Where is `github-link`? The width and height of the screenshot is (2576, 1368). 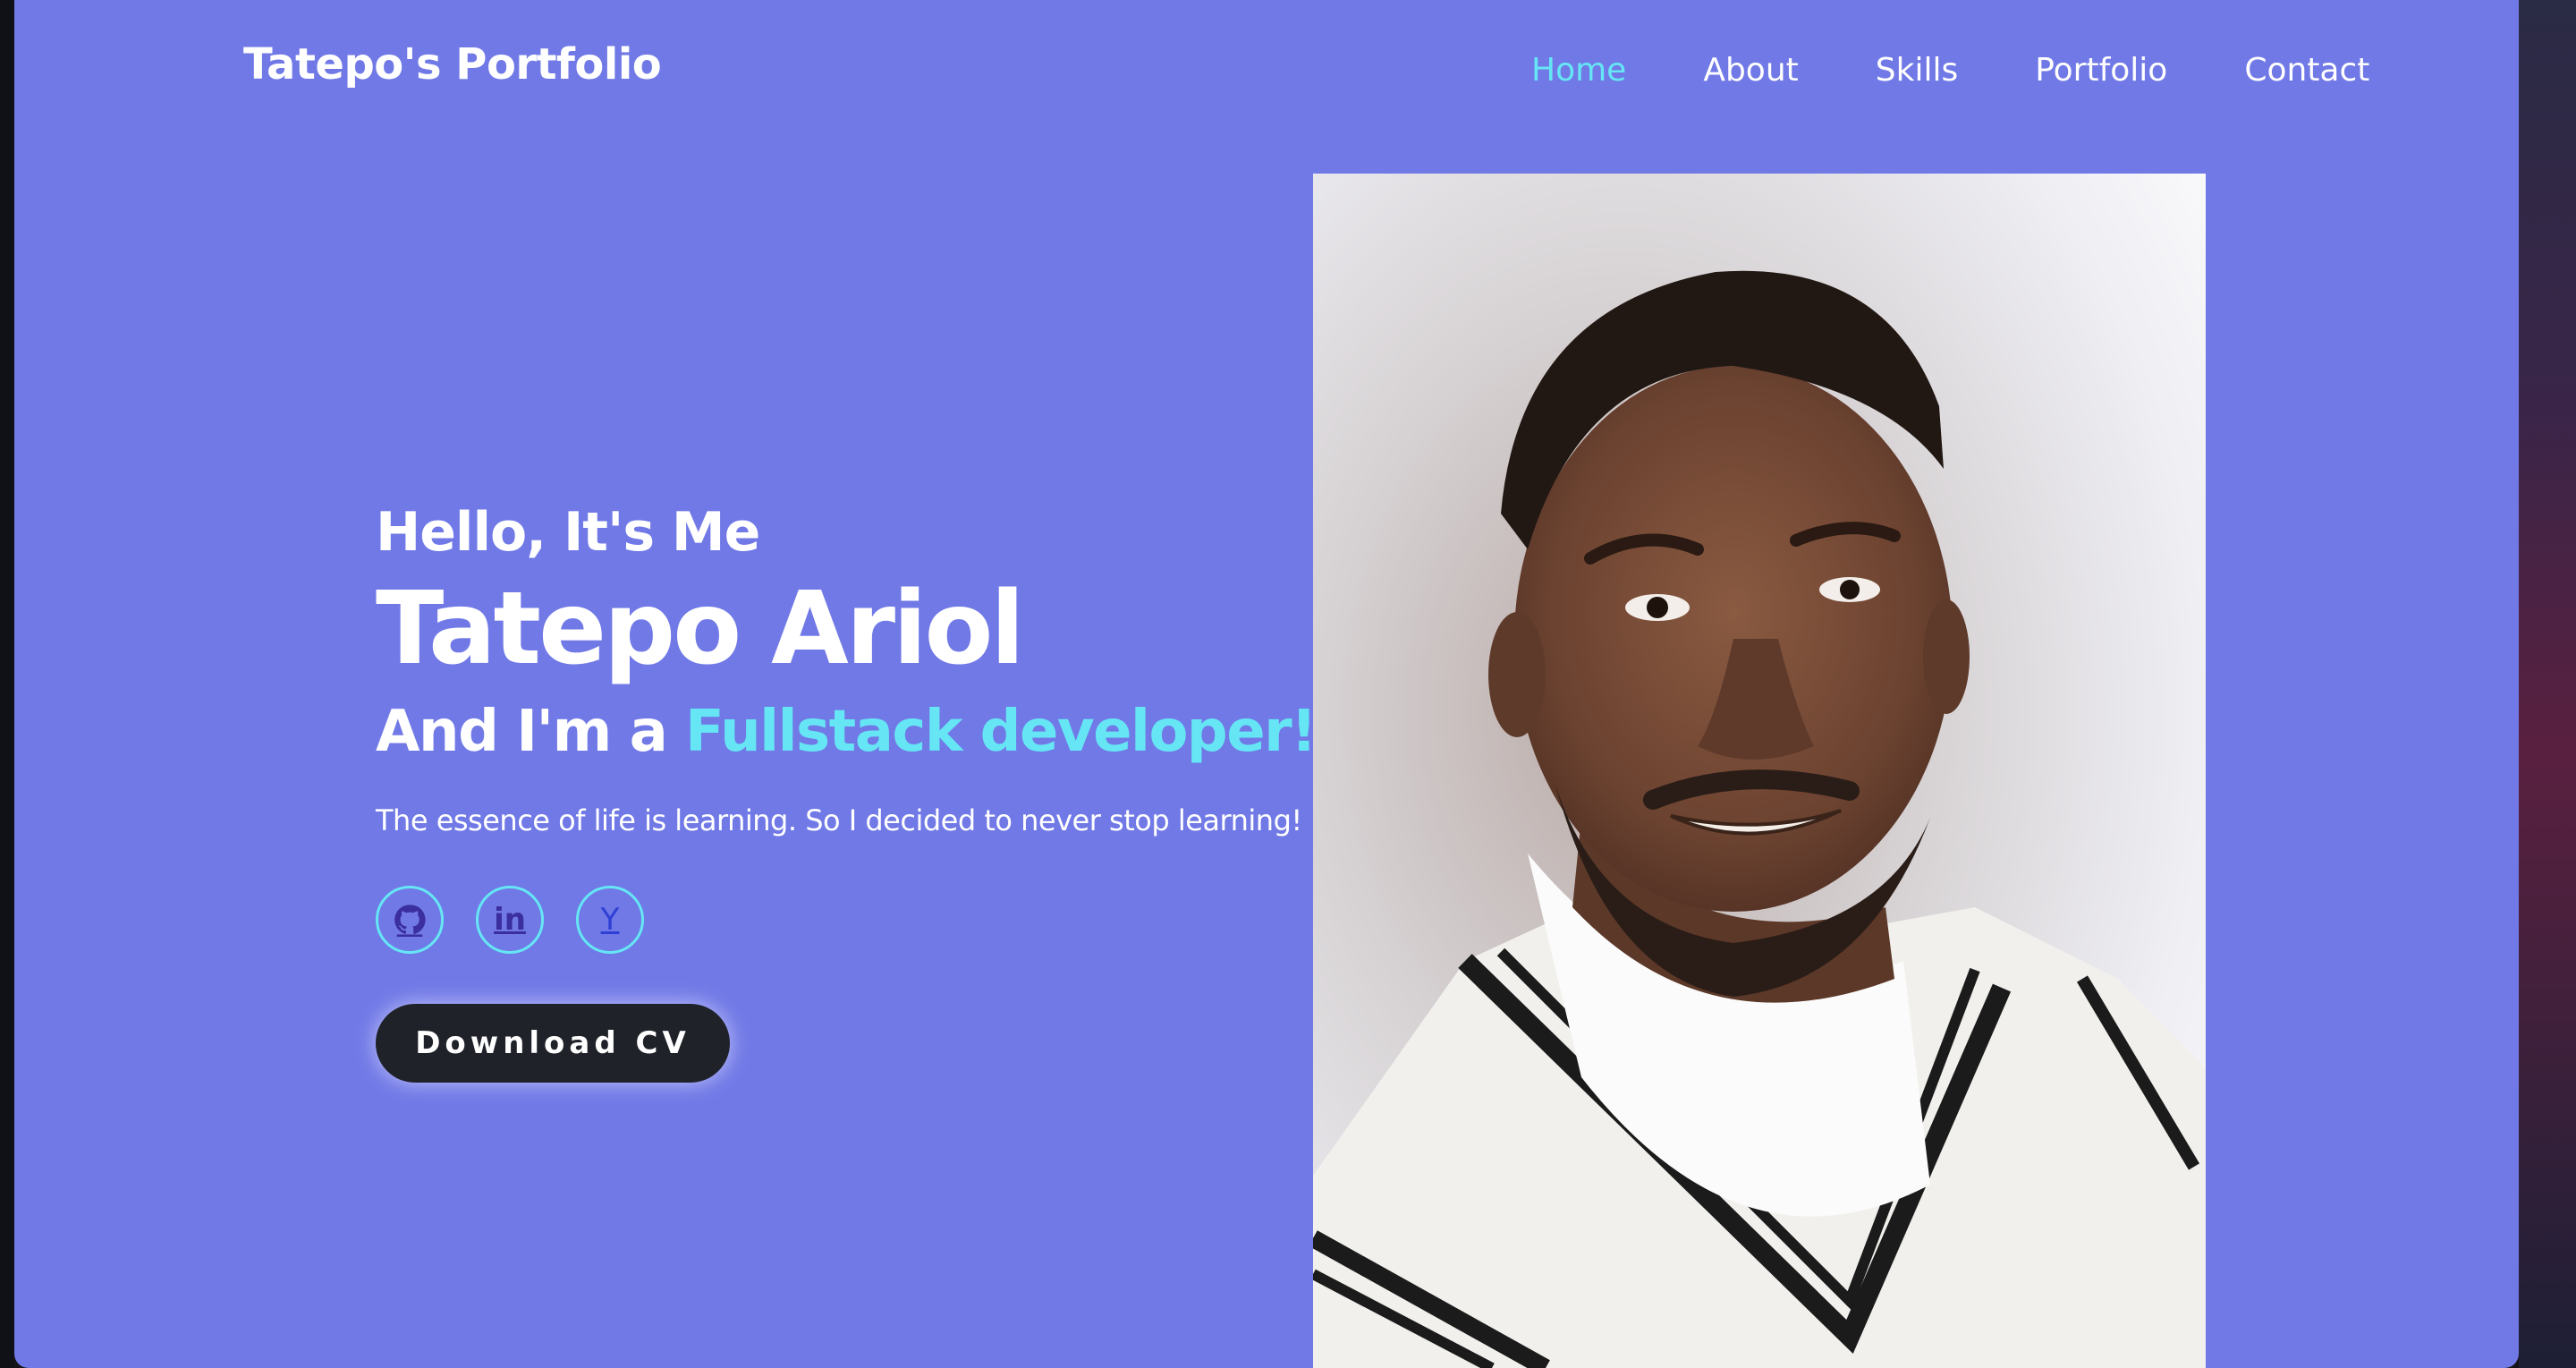
github-link is located at coordinates (410, 920).